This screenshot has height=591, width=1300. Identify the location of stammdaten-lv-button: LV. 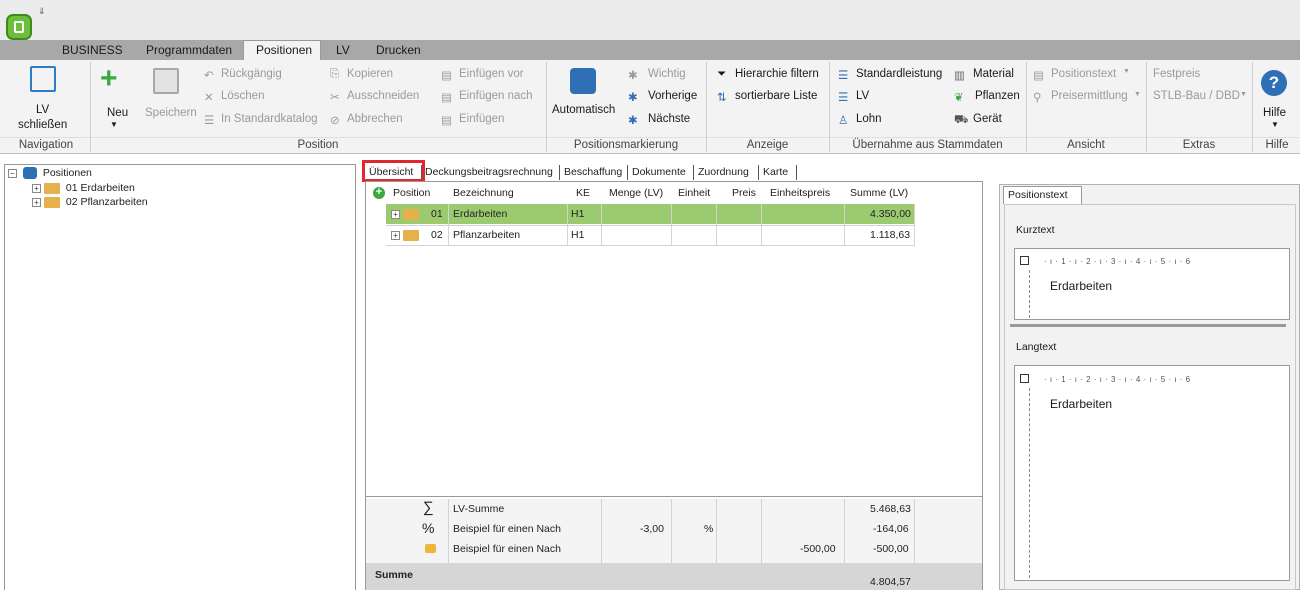
(862, 96).